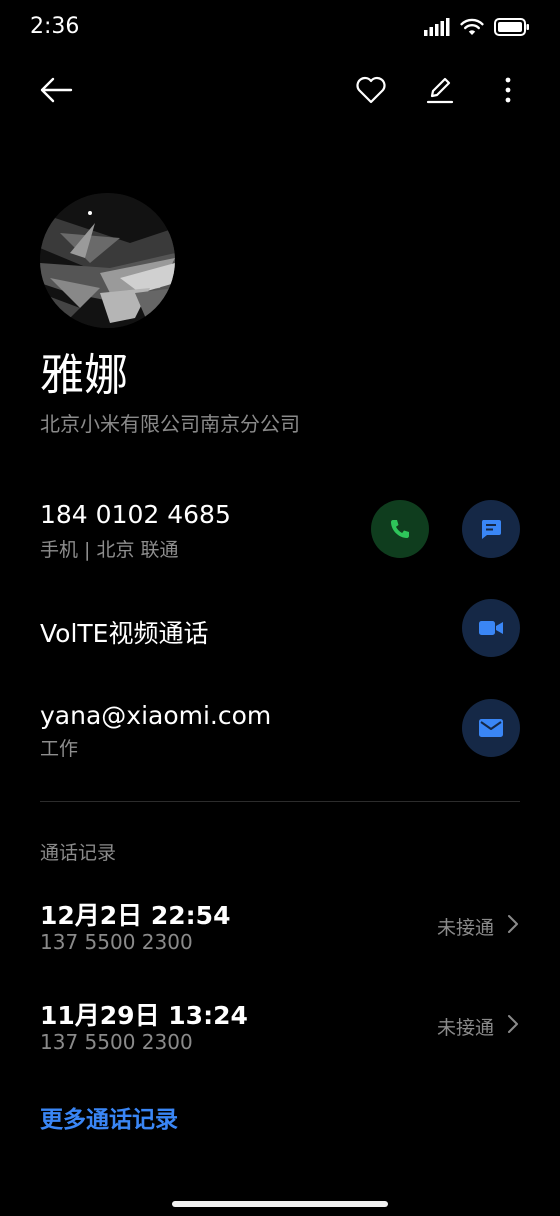 Image resolution: width=560 pixels, height=1216 pixels. I want to click on signal-icon, so click(437, 27).